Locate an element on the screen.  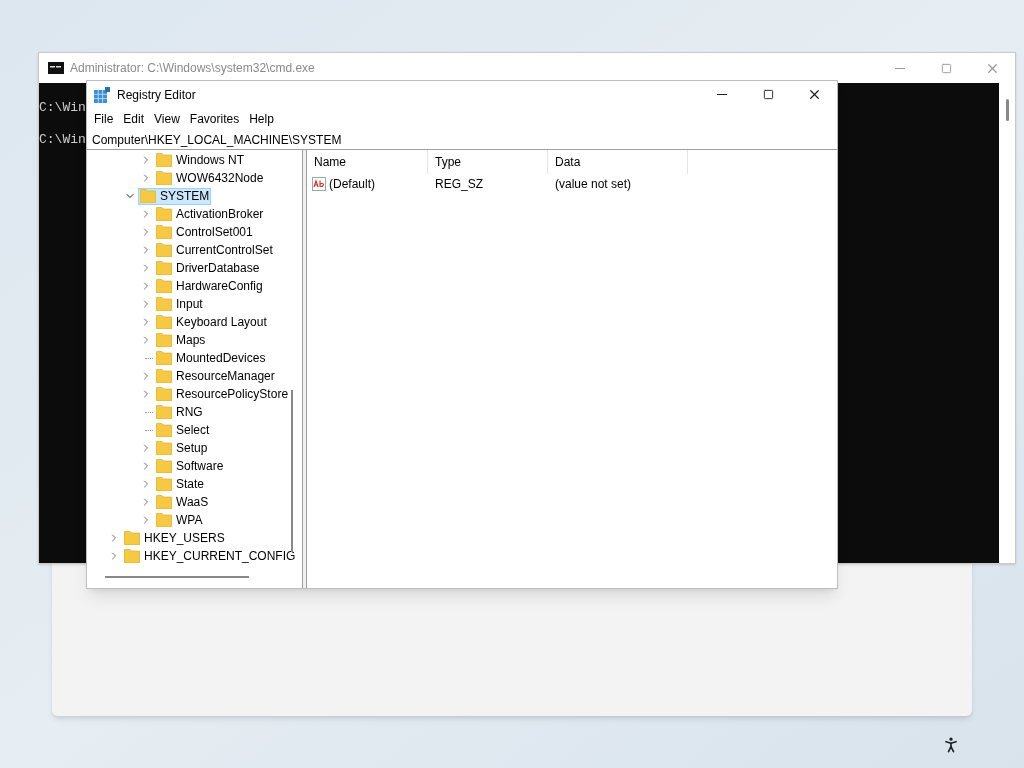
tree-item-label: Input is located at coordinates (189, 304).